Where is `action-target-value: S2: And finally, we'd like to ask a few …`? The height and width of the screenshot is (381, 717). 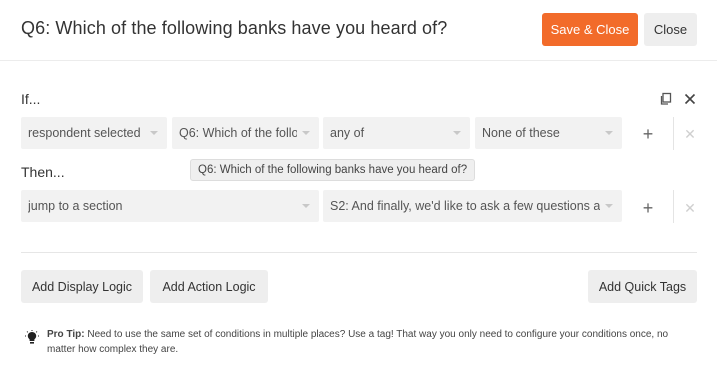
action-target-value: S2: And finally, we'd like to ask a few … is located at coordinates (465, 206).